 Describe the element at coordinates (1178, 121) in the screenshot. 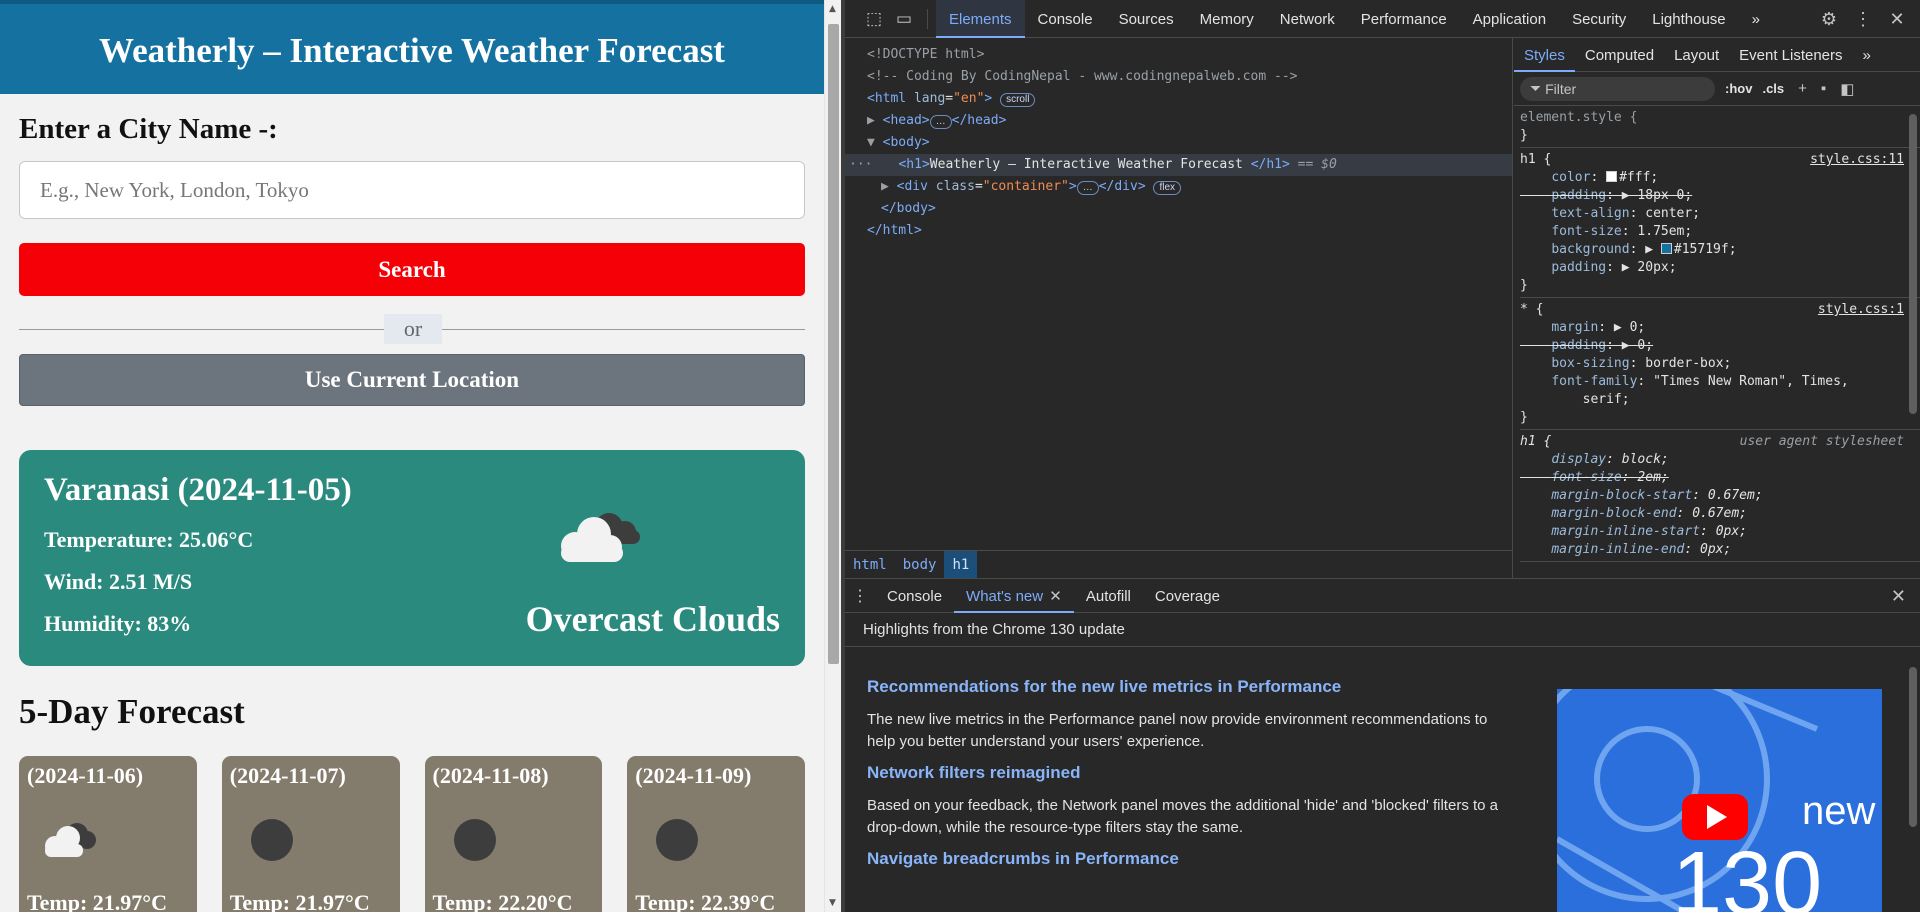

I see `dom-node-head: ▶ <head>… </head>` at that location.